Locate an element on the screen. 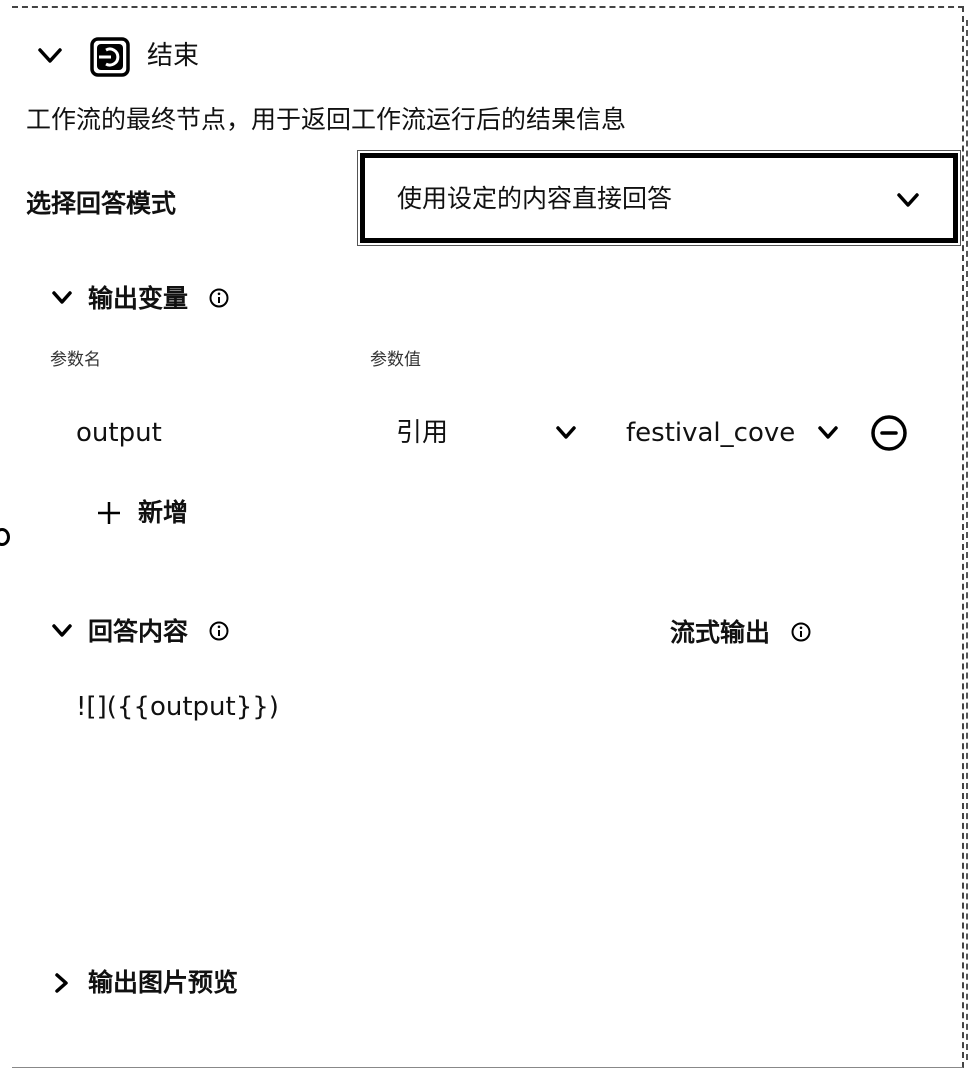  output-var-row: output 引用 festival_cove is located at coordinates (486, 435).